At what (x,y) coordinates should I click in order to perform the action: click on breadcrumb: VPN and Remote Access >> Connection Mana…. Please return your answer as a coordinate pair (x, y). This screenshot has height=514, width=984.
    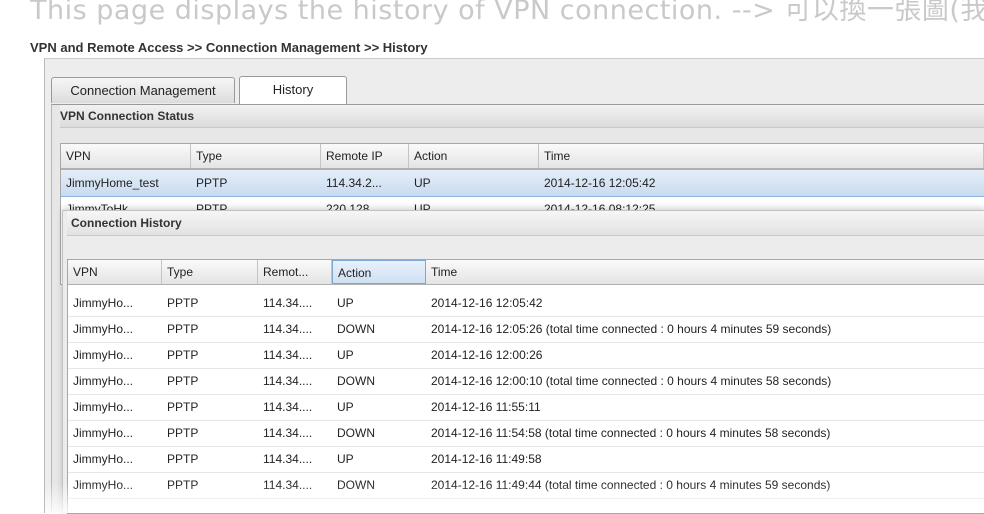
    Looking at the image, I should click on (229, 47).